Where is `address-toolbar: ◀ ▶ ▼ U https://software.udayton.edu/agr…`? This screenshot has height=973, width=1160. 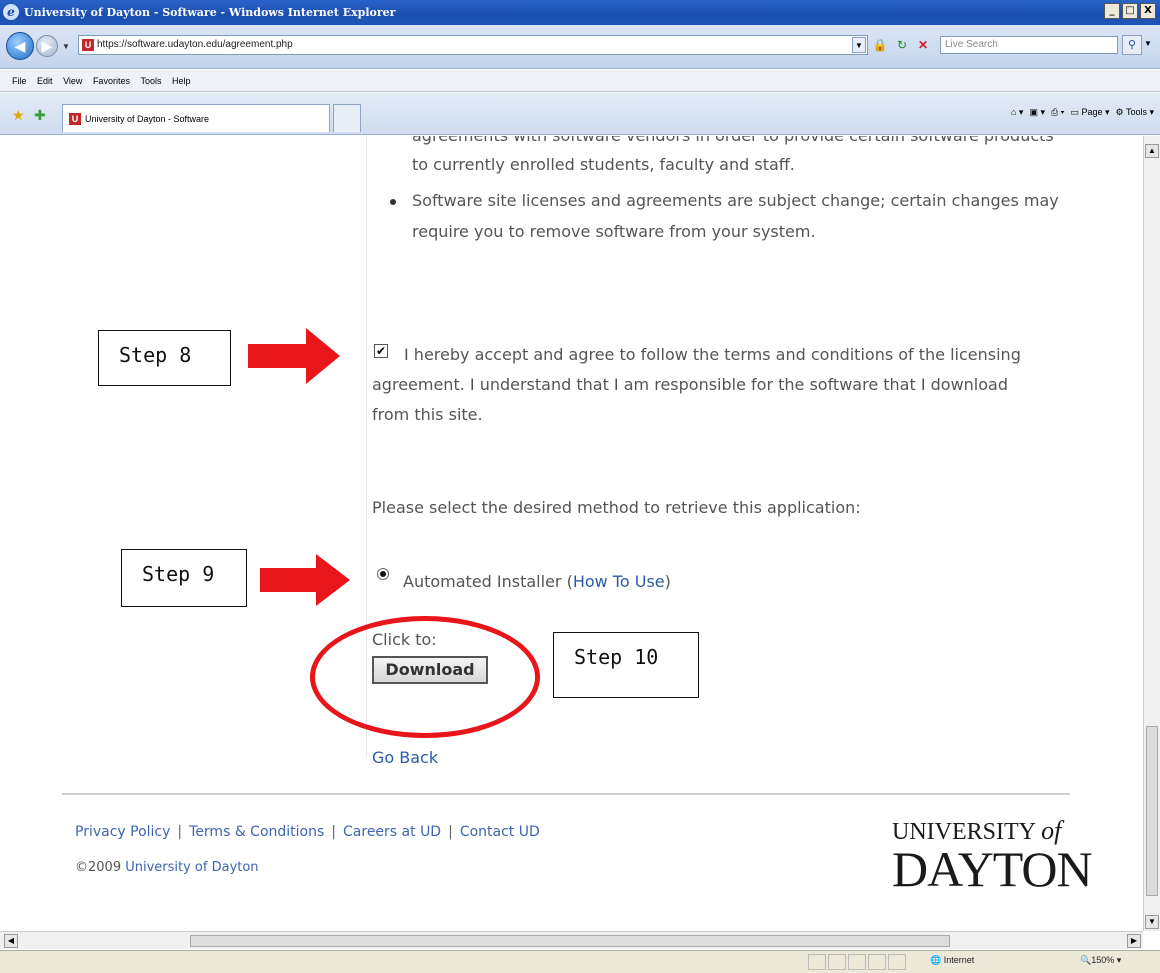
address-toolbar: ◀ ▶ ▼ U https://software.udayton.edu/agr… is located at coordinates (580, 47).